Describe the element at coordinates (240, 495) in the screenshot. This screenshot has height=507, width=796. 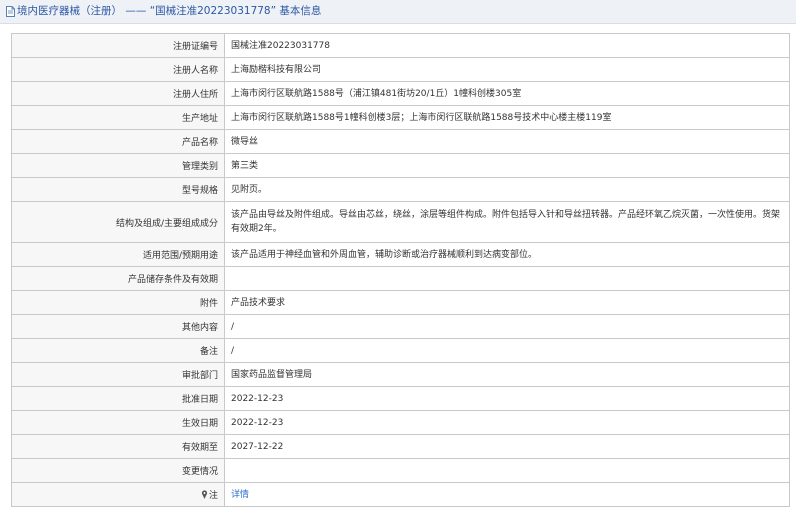
I see `details-link: 详情` at that location.